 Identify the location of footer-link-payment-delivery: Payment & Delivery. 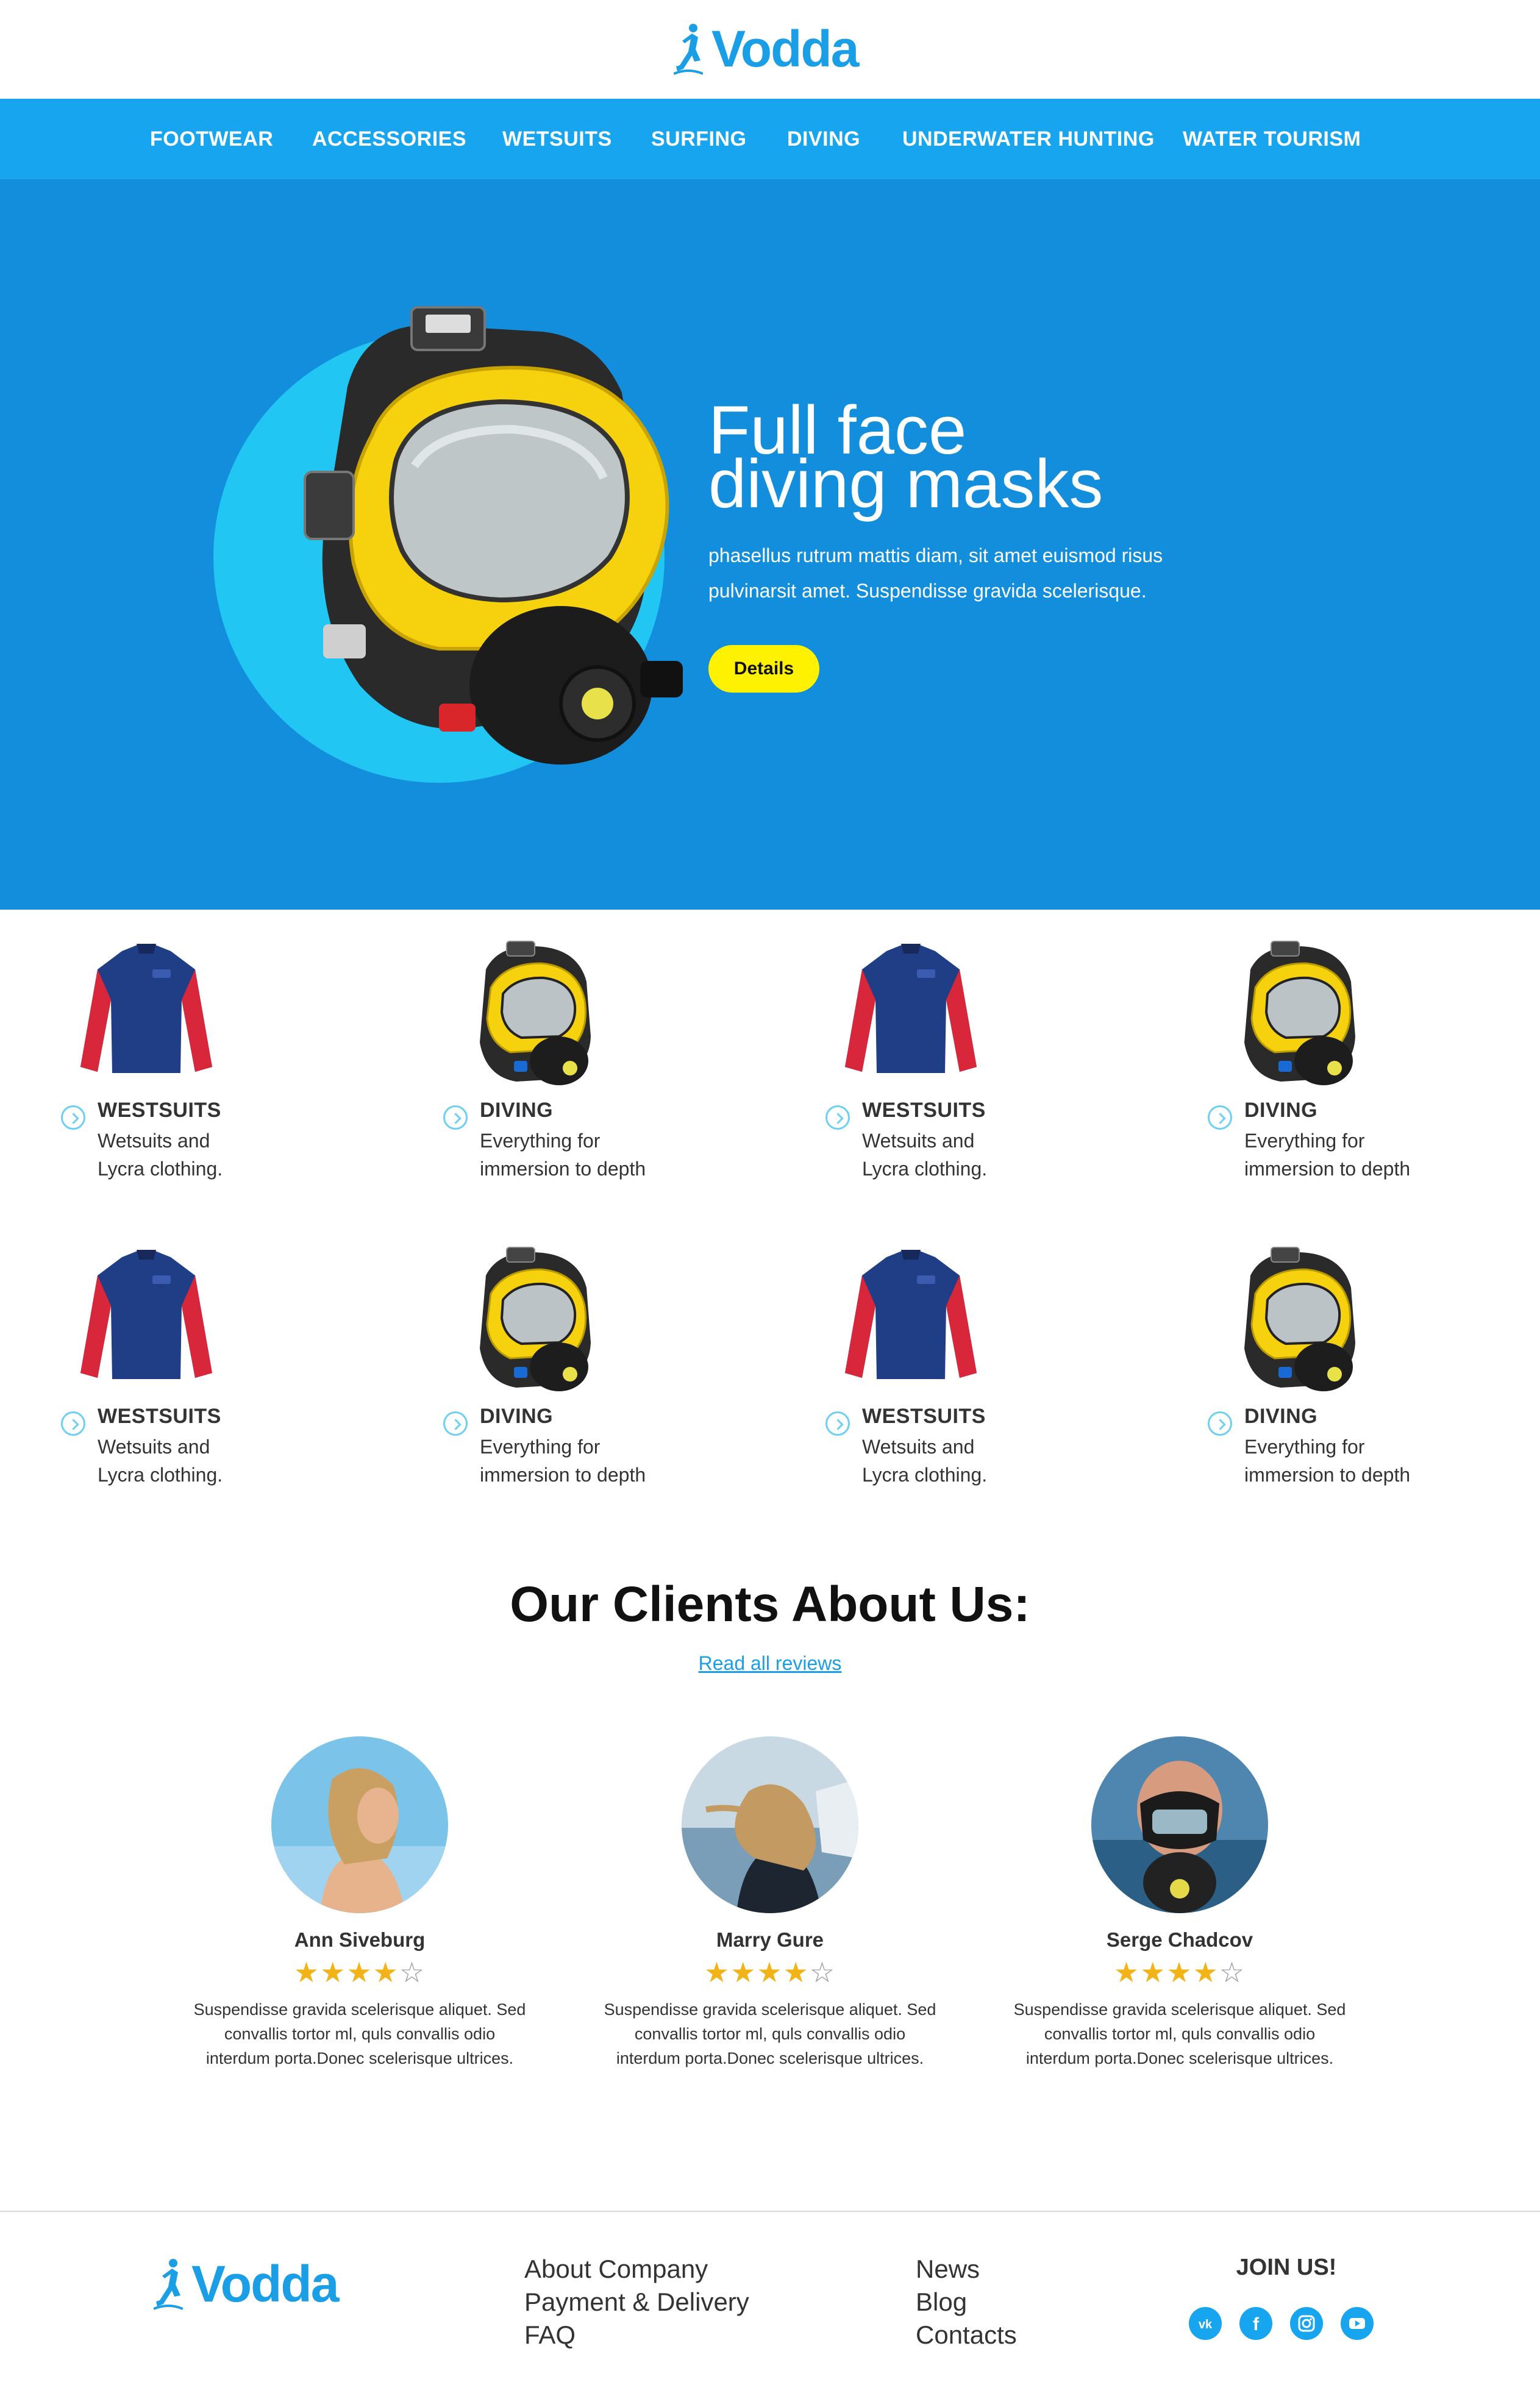
(637, 2302).